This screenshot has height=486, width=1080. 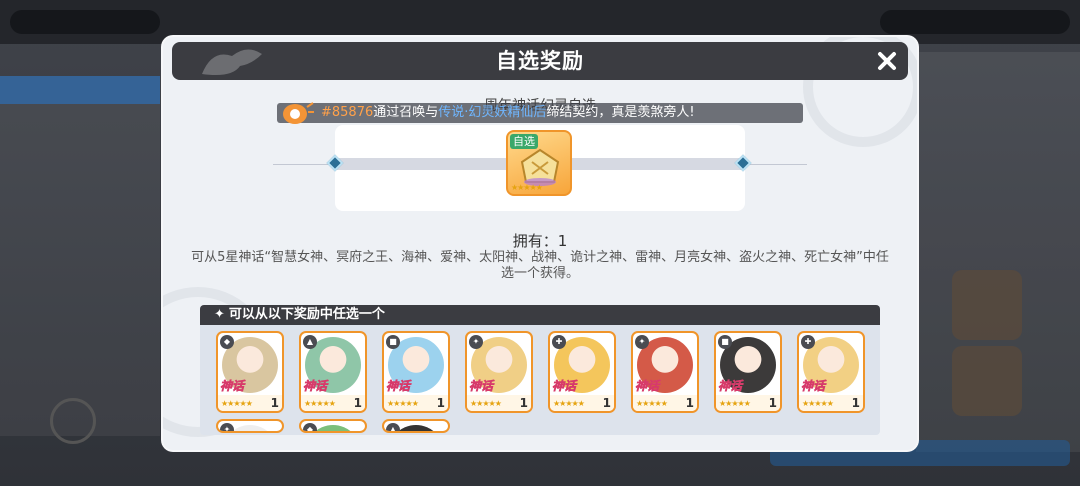 I want to click on reward-options-title: ✦ 可以从以下奖励中任选一个, so click(x=299, y=315).